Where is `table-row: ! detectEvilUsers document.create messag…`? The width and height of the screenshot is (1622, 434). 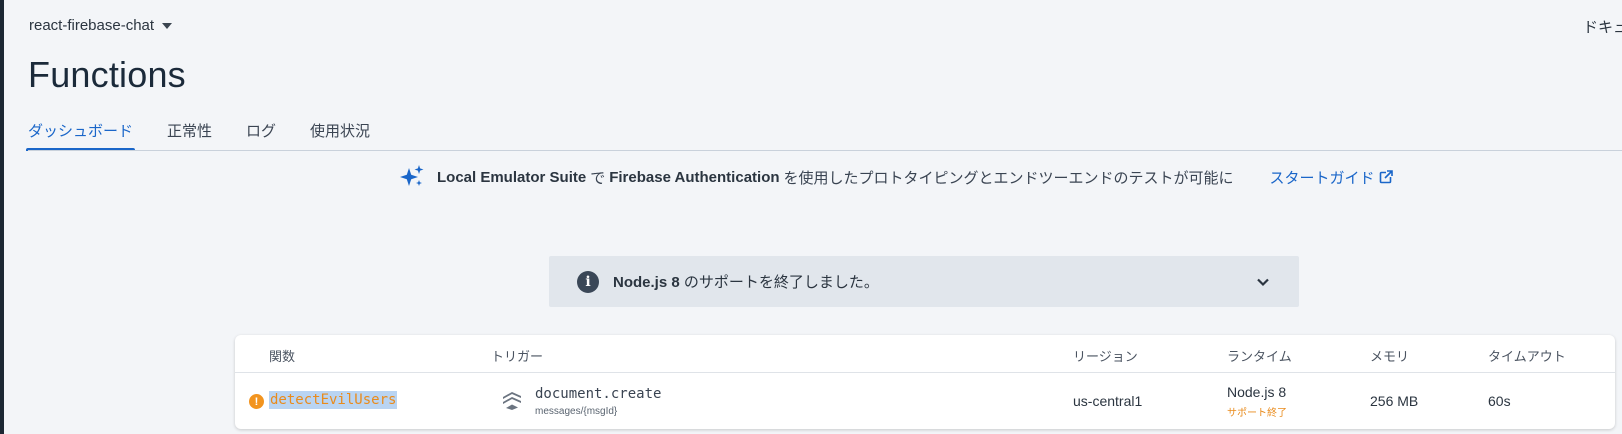
table-row: ! detectEvilUsers document.create messag… is located at coordinates (925, 401).